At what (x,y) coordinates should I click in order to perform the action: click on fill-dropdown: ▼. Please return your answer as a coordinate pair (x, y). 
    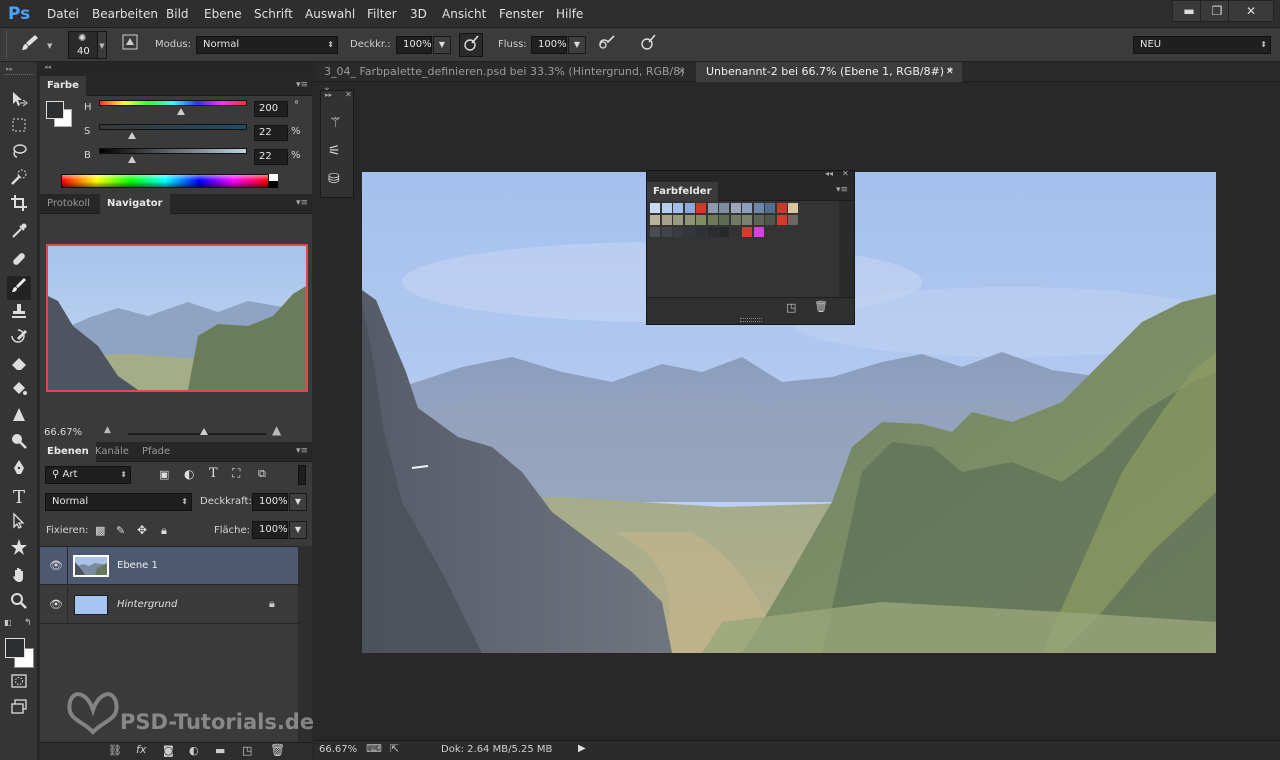
    Looking at the image, I should click on (298, 530).